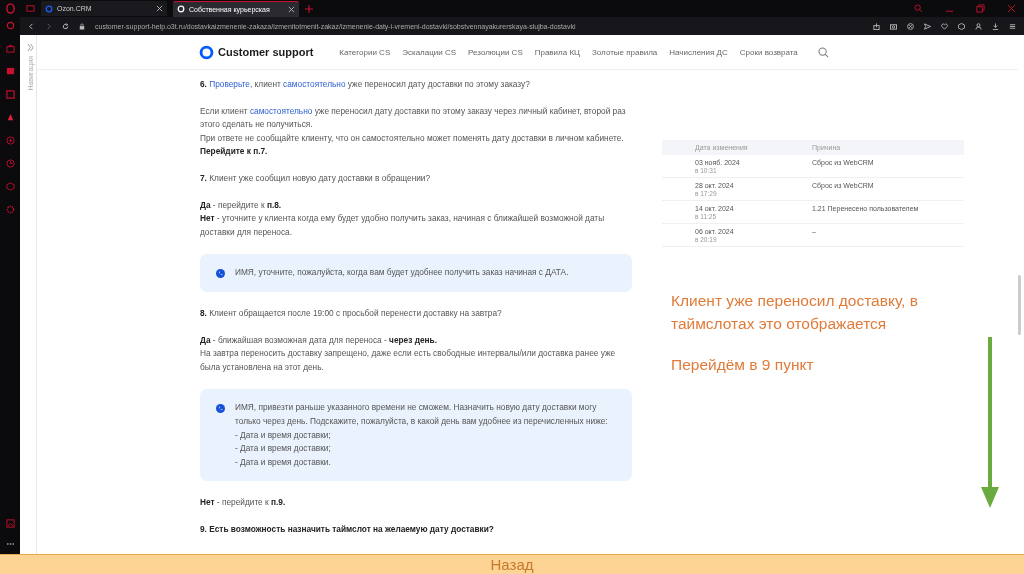 The image size is (1024, 574). What do you see at coordinates (266, 52) in the screenshot?
I see `brand-name: Customer support` at bounding box center [266, 52].